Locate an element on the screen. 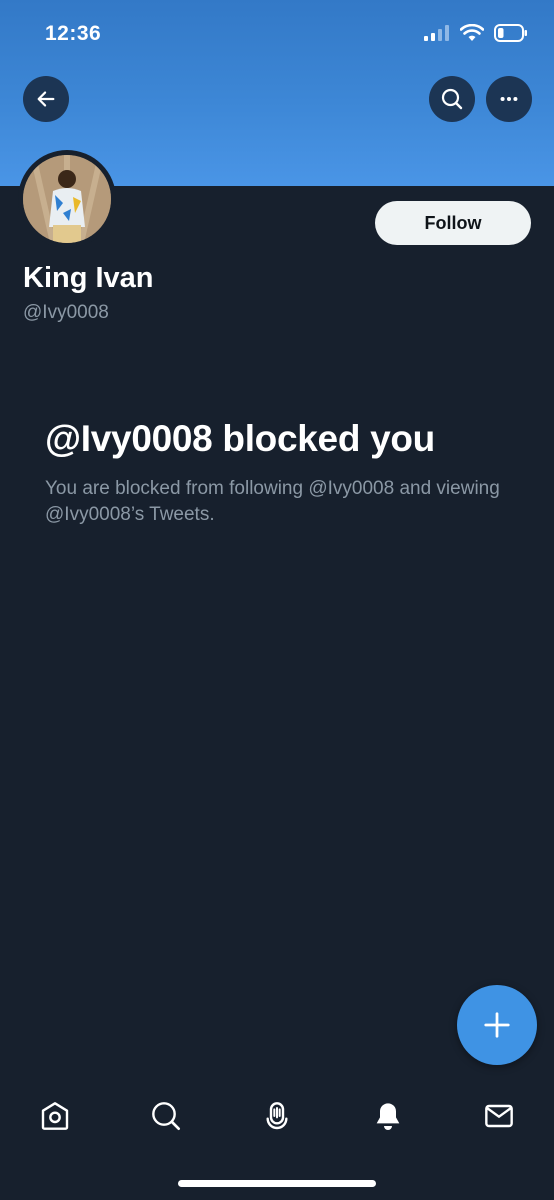 The width and height of the screenshot is (554, 1200). avatar-photo is located at coordinates (67, 199).